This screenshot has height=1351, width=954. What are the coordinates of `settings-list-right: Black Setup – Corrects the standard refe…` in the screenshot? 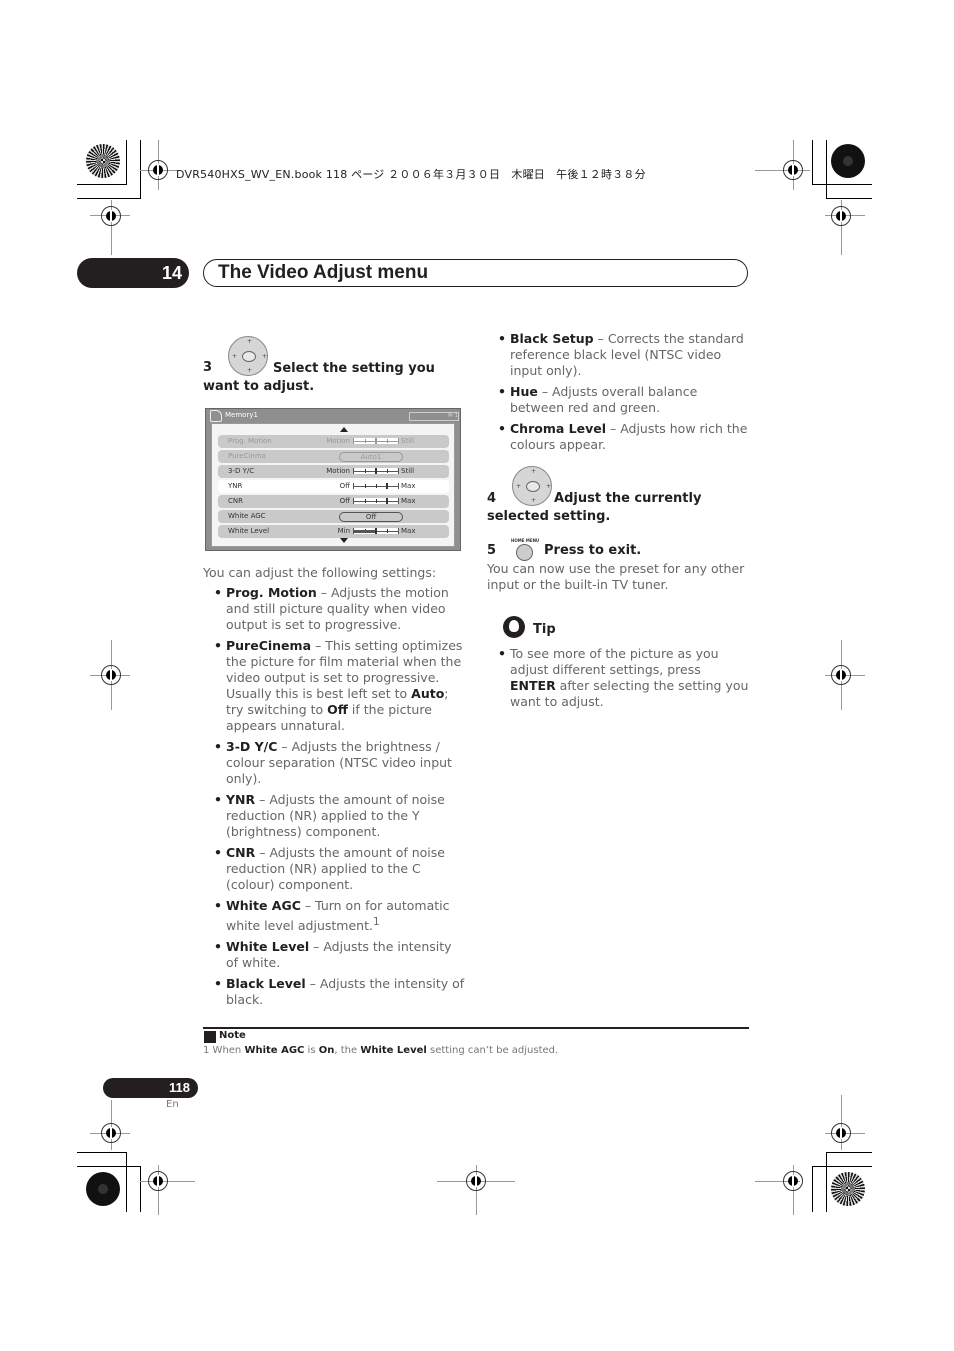 It's located at (619, 394).